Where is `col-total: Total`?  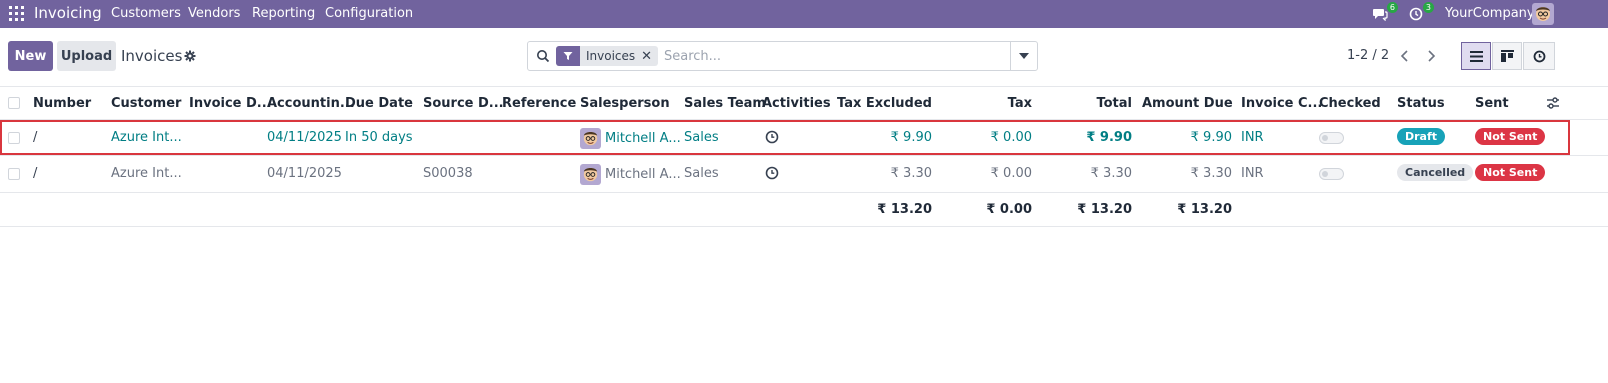
col-total: Total is located at coordinates (1097, 103).